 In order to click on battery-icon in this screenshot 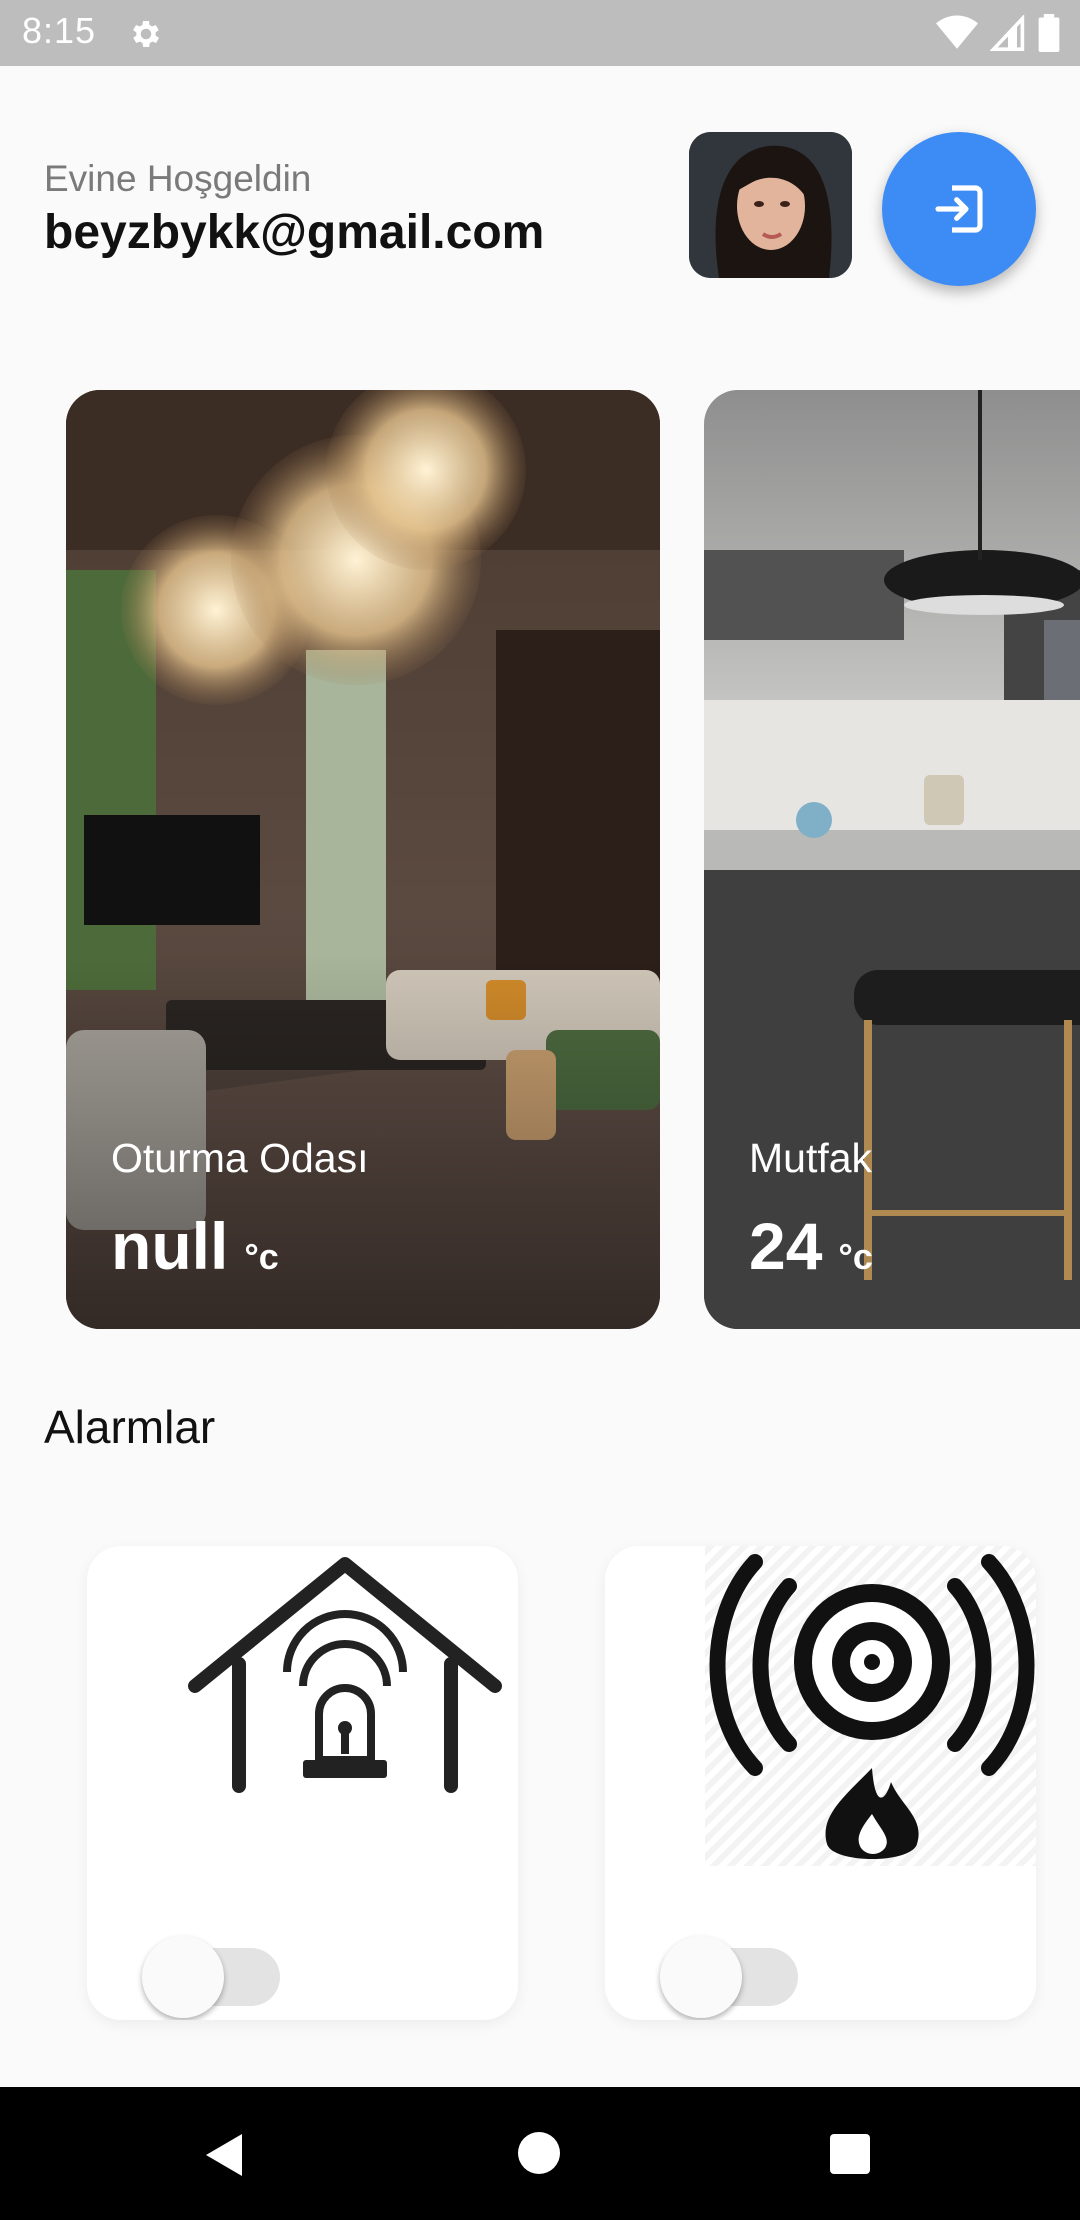, I will do `click(1049, 33)`.